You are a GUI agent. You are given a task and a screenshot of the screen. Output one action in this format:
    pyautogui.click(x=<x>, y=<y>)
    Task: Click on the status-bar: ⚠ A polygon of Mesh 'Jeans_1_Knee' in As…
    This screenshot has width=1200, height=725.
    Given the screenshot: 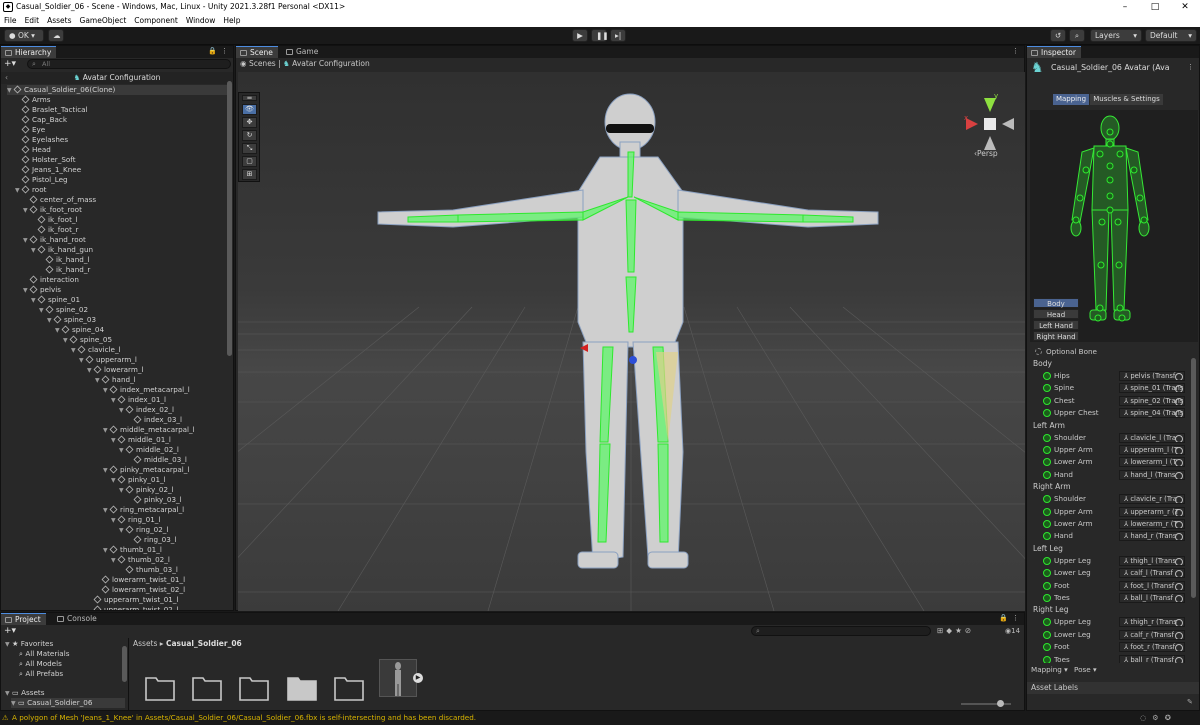 What is the action you would take?
    pyautogui.click(x=600, y=718)
    